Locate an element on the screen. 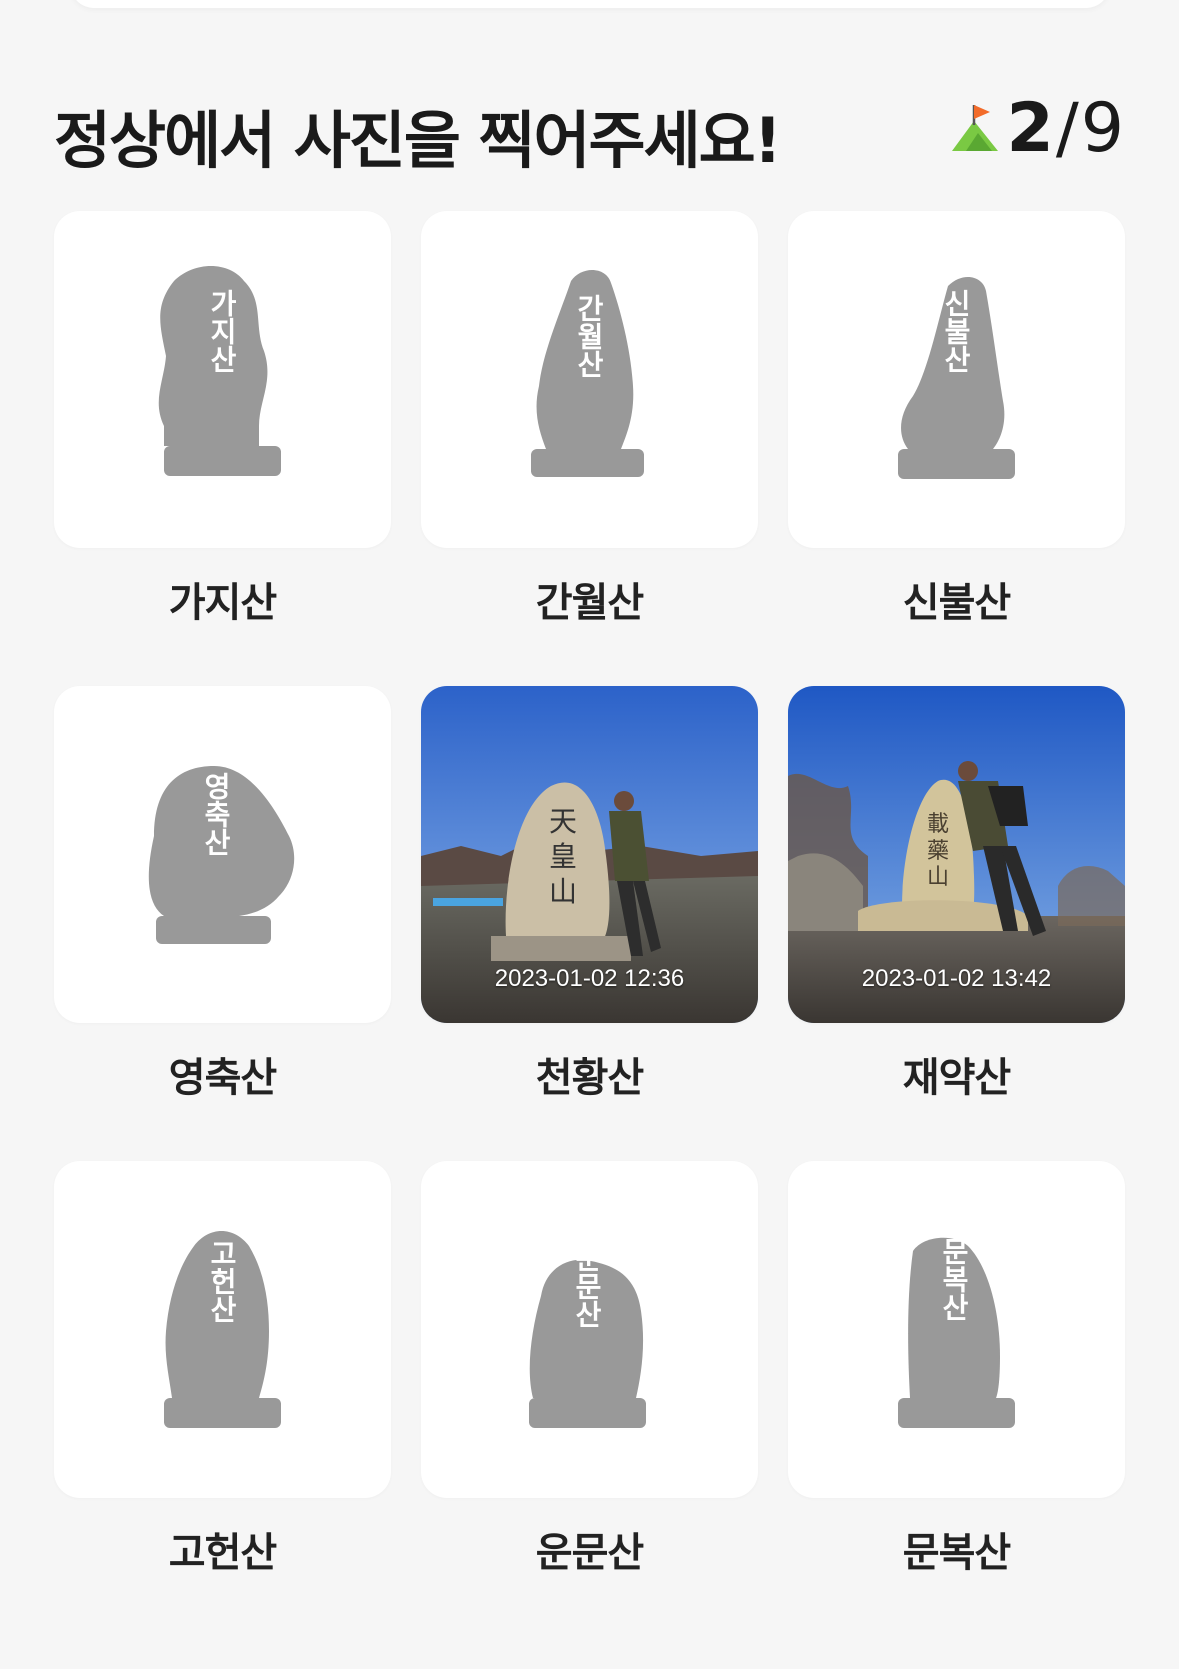 This screenshot has width=1179, height=1669. mountain-name: 재약산 is located at coordinates (956, 1078).